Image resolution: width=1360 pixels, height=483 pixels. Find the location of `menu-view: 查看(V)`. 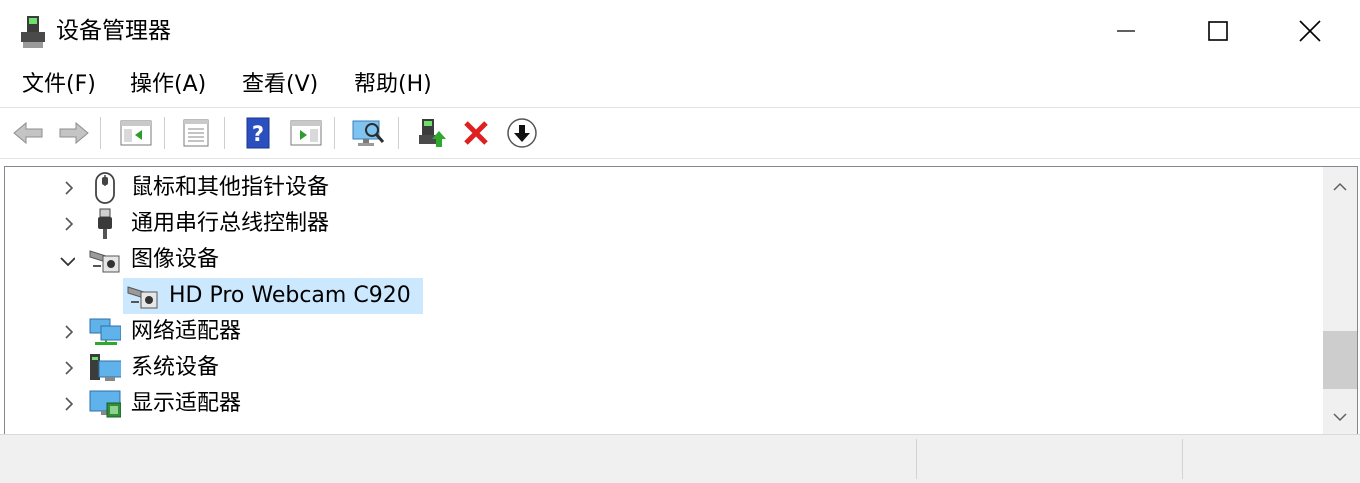

menu-view: 查看(V) is located at coordinates (280, 85).